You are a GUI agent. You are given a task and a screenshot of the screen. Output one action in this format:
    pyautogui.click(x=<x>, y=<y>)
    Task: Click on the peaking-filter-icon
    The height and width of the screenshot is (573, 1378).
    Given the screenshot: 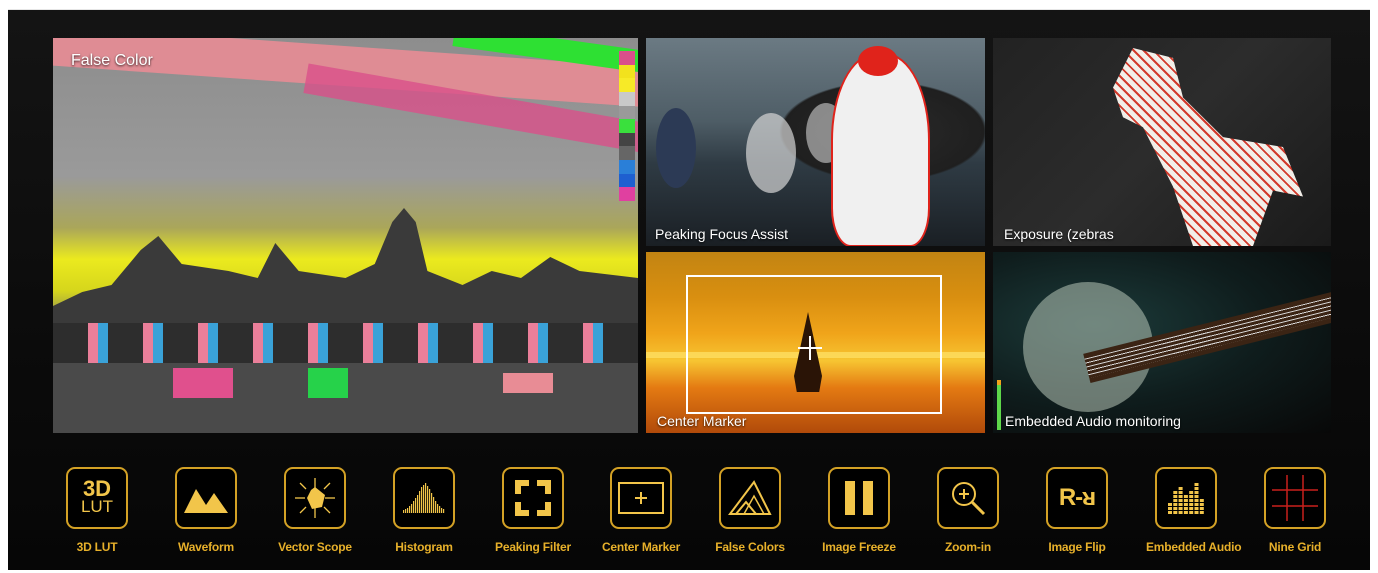 What is the action you would take?
    pyautogui.click(x=533, y=498)
    